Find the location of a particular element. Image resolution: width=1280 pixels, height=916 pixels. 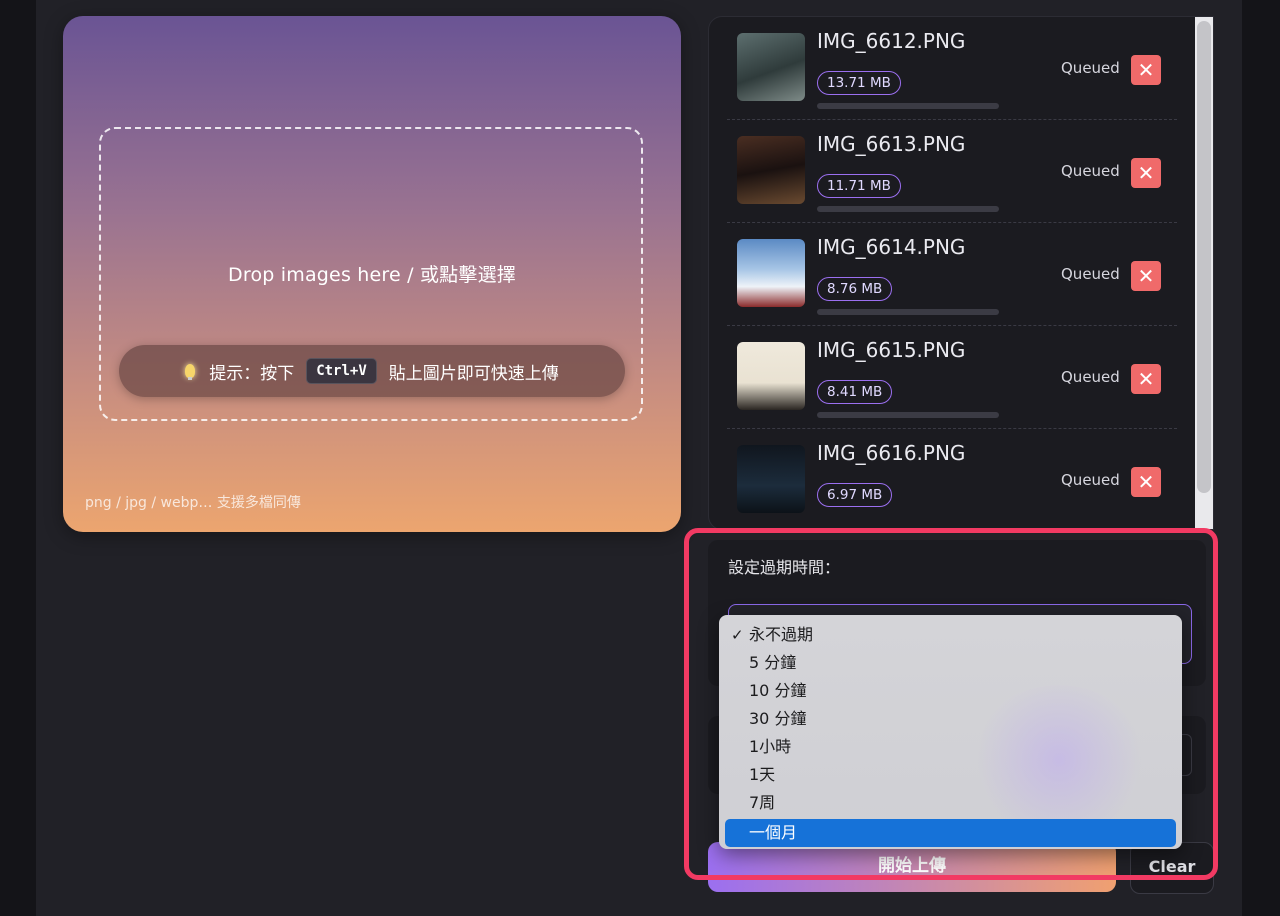

tip-prefix: 提示：按下 is located at coordinates (252, 373).